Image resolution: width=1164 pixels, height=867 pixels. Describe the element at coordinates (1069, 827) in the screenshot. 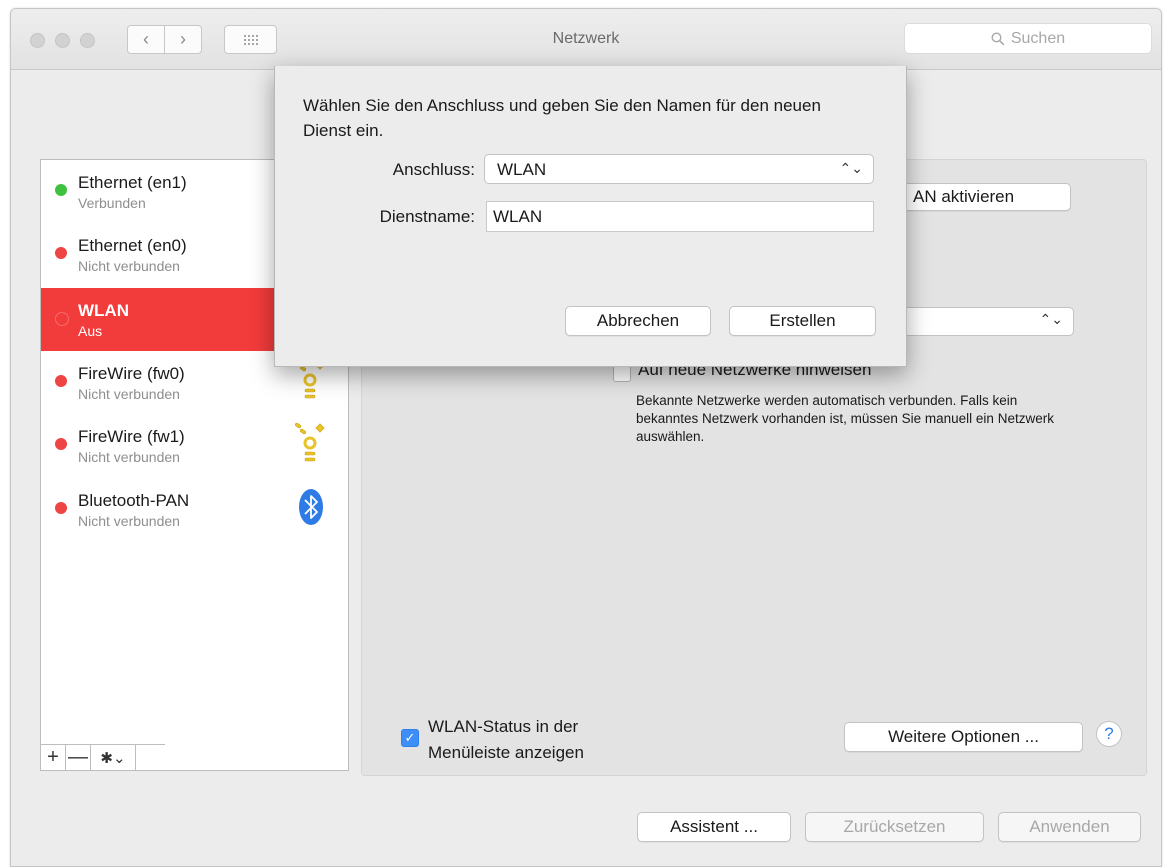

I see `apply-button: Anwenden` at that location.